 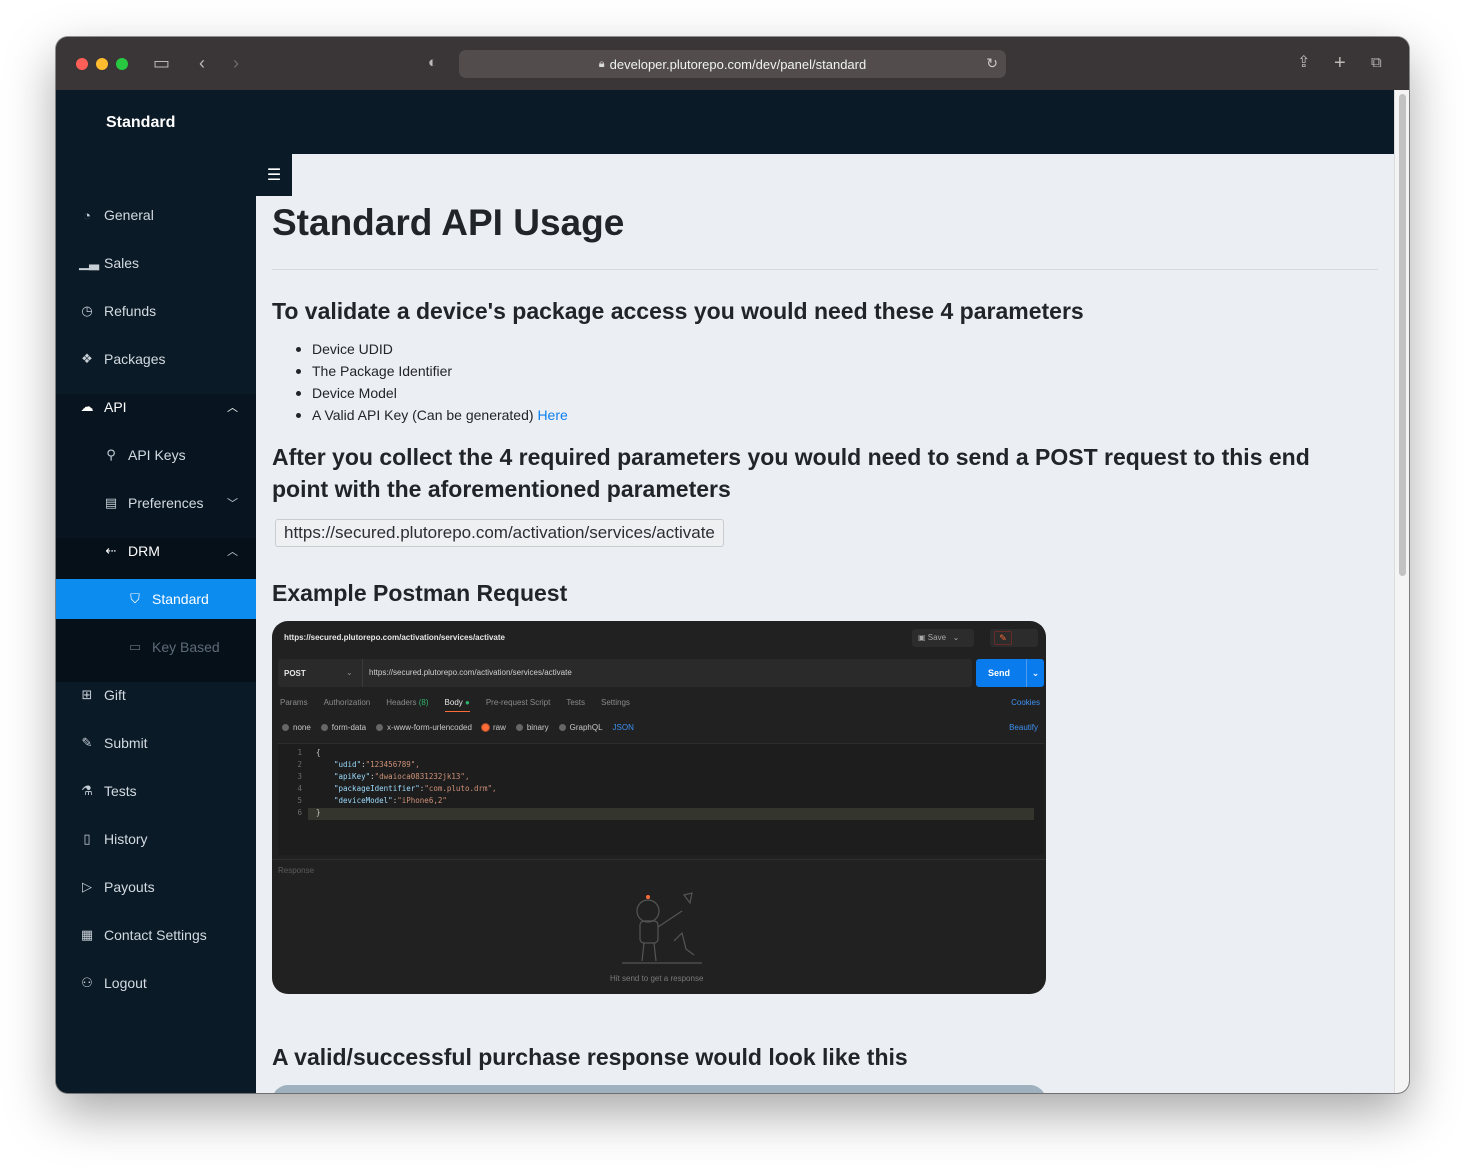 What do you see at coordinates (1402, 335) in the screenshot?
I see `scrollbar-thumb` at bounding box center [1402, 335].